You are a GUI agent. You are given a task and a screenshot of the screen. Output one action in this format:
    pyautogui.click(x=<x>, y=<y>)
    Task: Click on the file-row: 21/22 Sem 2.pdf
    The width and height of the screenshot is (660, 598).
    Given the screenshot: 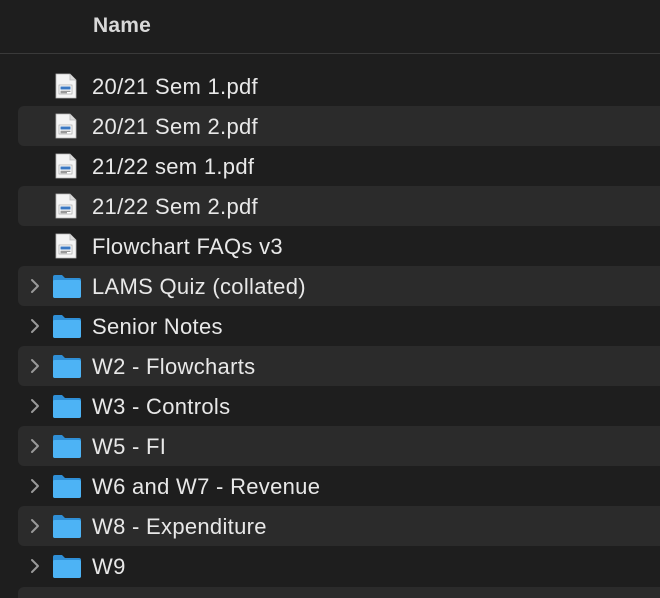 What is the action you would take?
    pyautogui.click(x=339, y=206)
    